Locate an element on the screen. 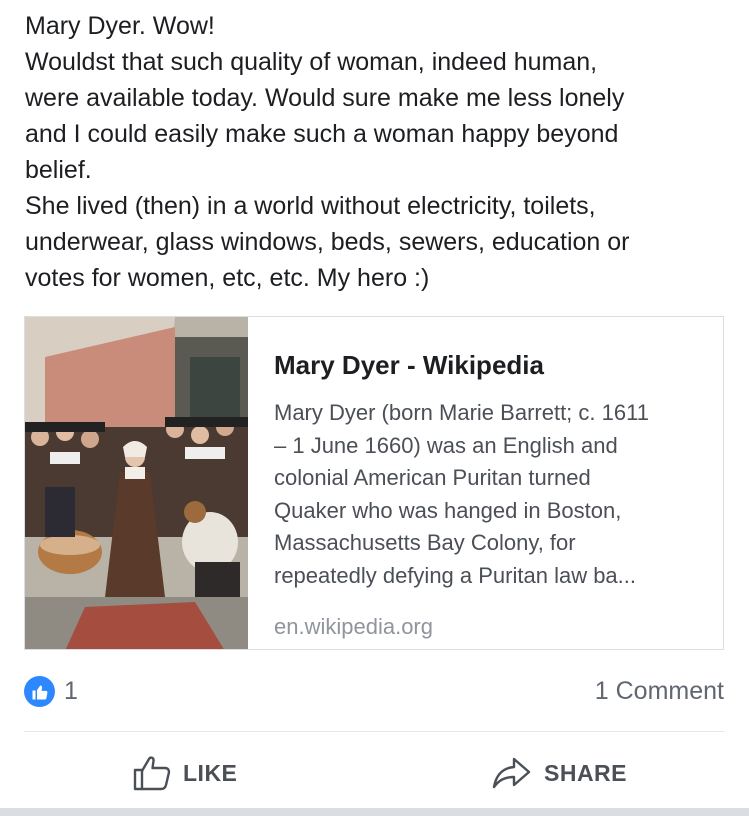  link-preview-title: Mary Dyer - Wikipedia is located at coordinates (488, 365).